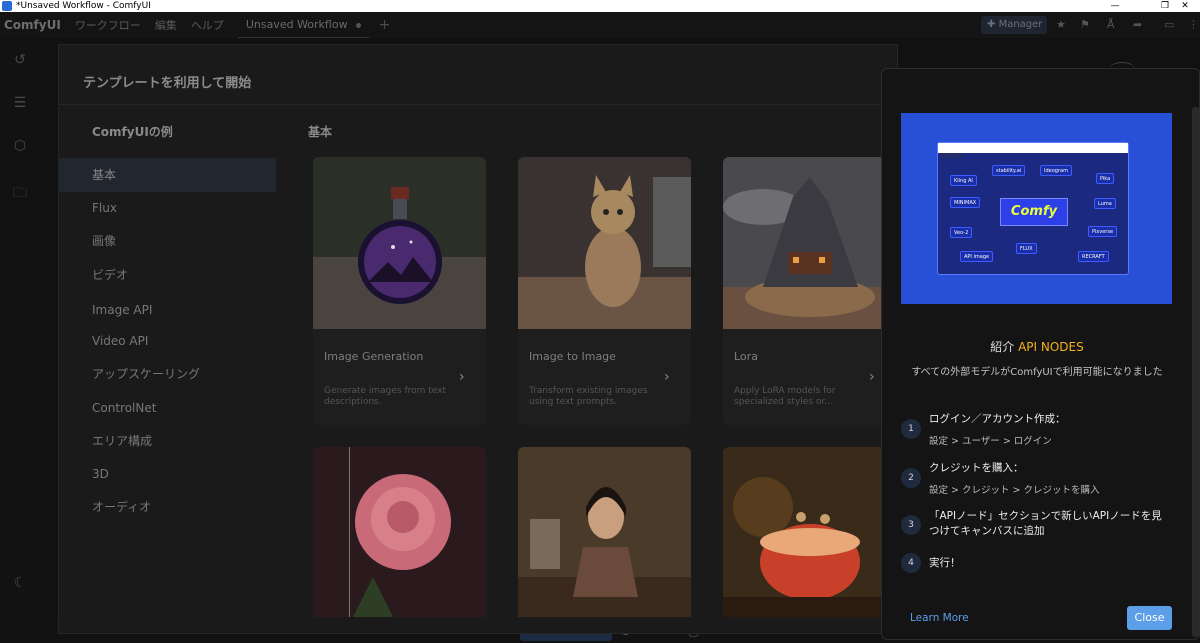 The width and height of the screenshot is (1200, 643). I want to click on step-number: 3, so click(911, 525).